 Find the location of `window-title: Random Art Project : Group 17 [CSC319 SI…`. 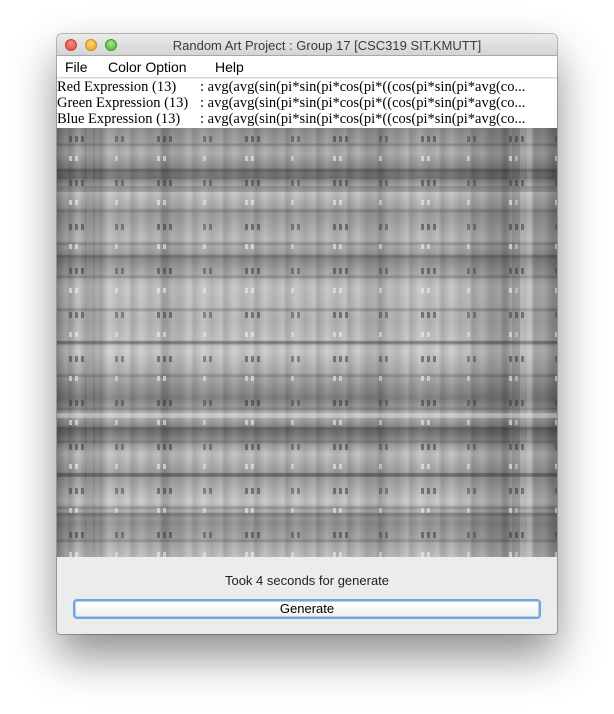

window-title: Random Art Project : Group 17 [CSC319 SI… is located at coordinates (327, 45).